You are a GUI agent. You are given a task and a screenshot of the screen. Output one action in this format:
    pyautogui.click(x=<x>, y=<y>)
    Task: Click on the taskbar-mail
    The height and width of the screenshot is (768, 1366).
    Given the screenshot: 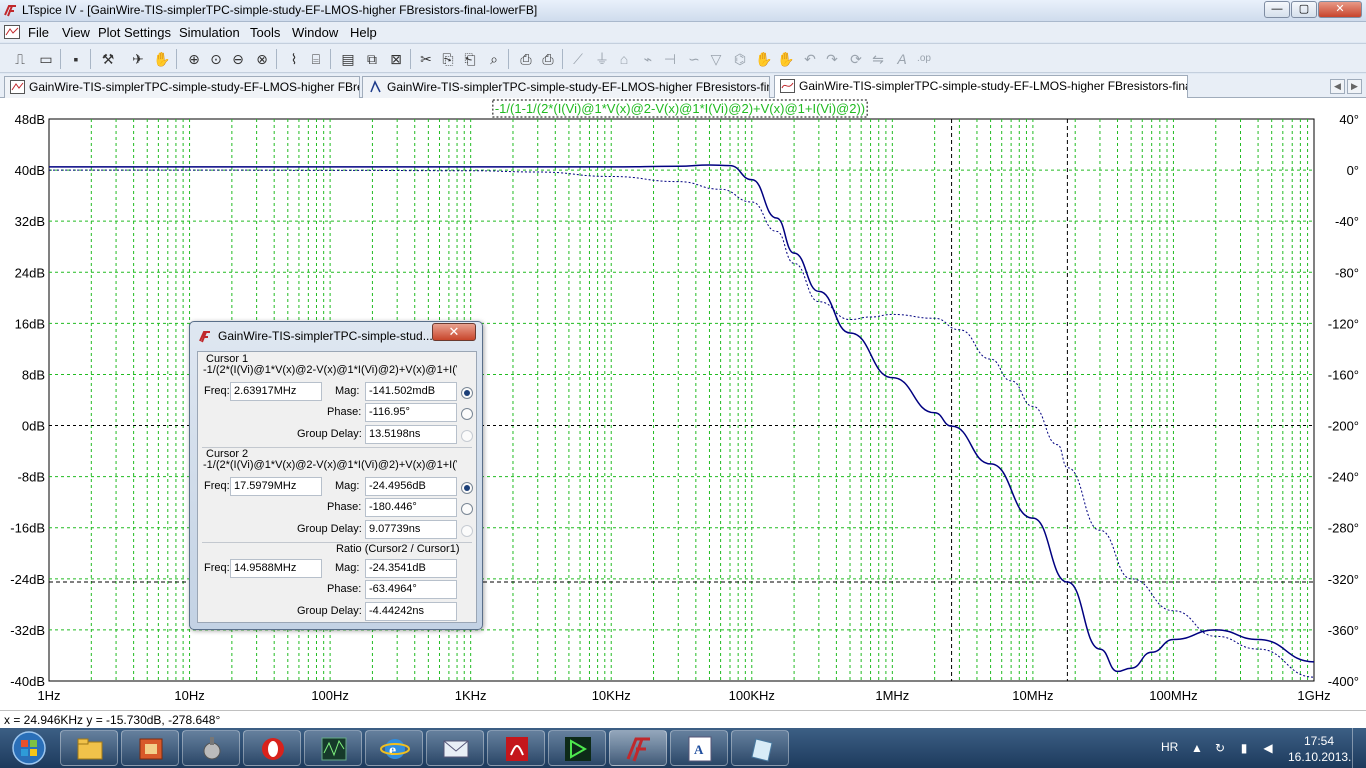 What is the action you would take?
    pyautogui.click(x=455, y=748)
    